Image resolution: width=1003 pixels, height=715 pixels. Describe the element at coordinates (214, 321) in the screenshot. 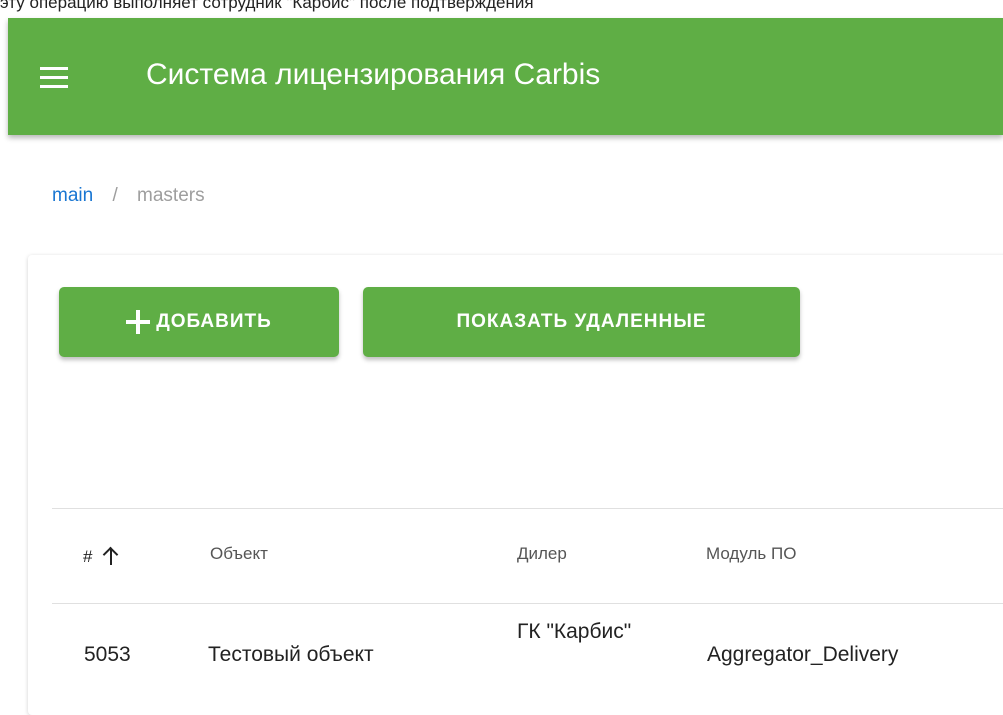

I see `add-button-label: ДОБАВИТЬ` at that location.